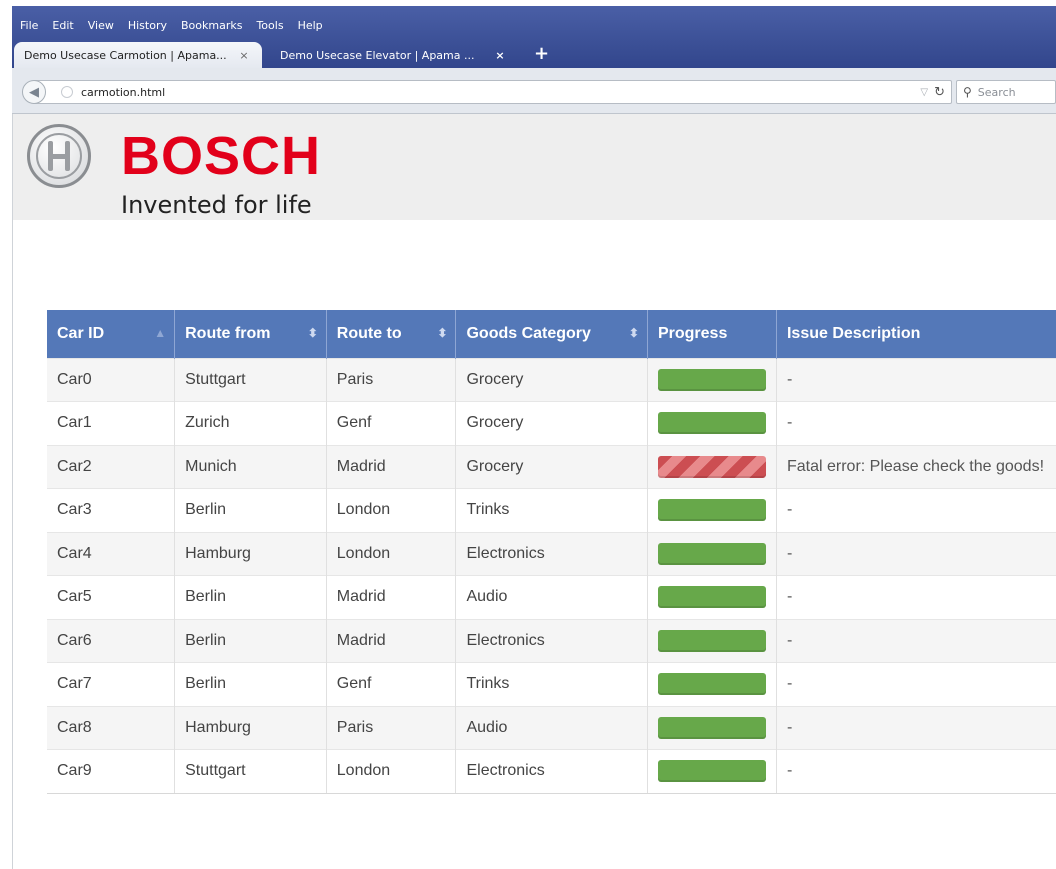  I want to click on menu-history: History, so click(147, 25).